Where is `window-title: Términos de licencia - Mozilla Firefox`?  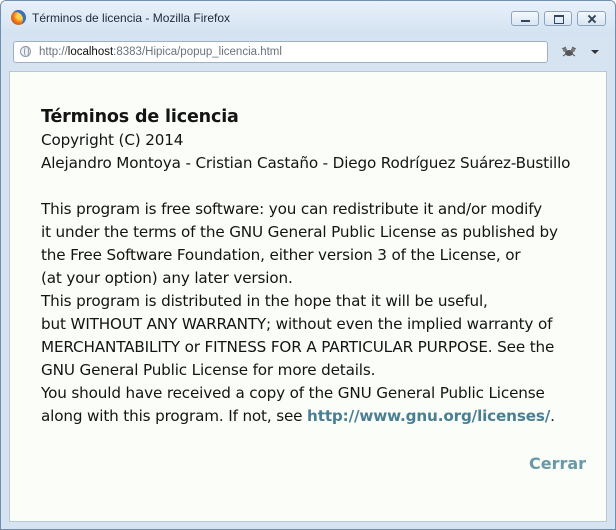 window-title: Términos de licencia - Mozilla Firefox is located at coordinates (131, 18).